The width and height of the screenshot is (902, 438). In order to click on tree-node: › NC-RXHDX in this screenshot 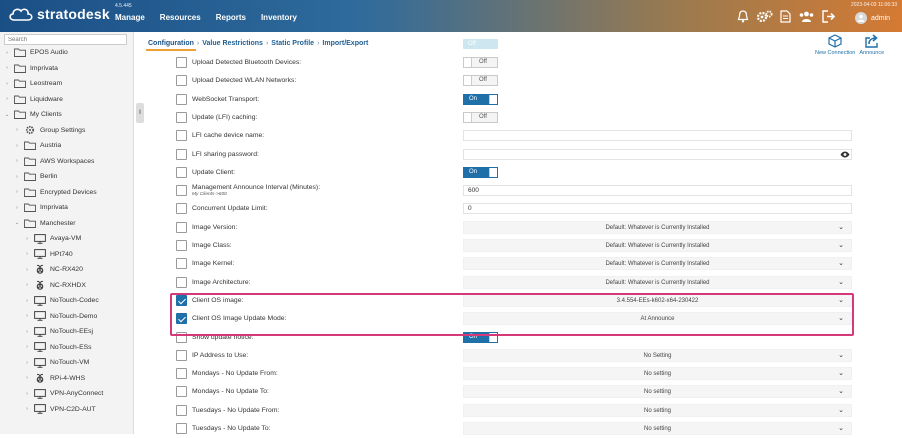, I will do `click(66, 286)`.